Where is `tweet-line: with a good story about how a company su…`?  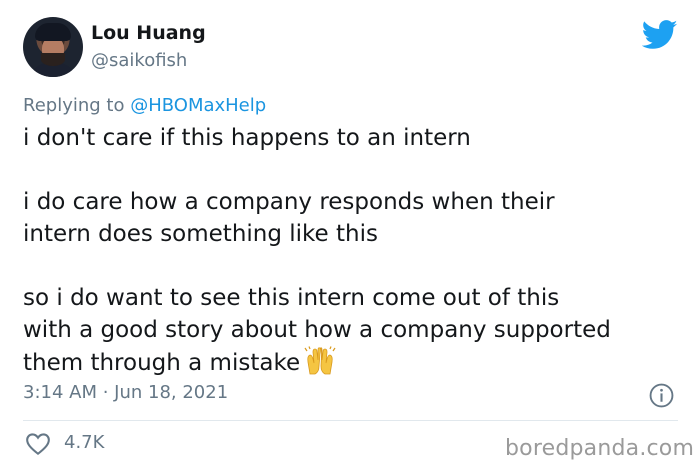
tweet-line: with a good story about how a company su… is located at coordinates (317, 330).